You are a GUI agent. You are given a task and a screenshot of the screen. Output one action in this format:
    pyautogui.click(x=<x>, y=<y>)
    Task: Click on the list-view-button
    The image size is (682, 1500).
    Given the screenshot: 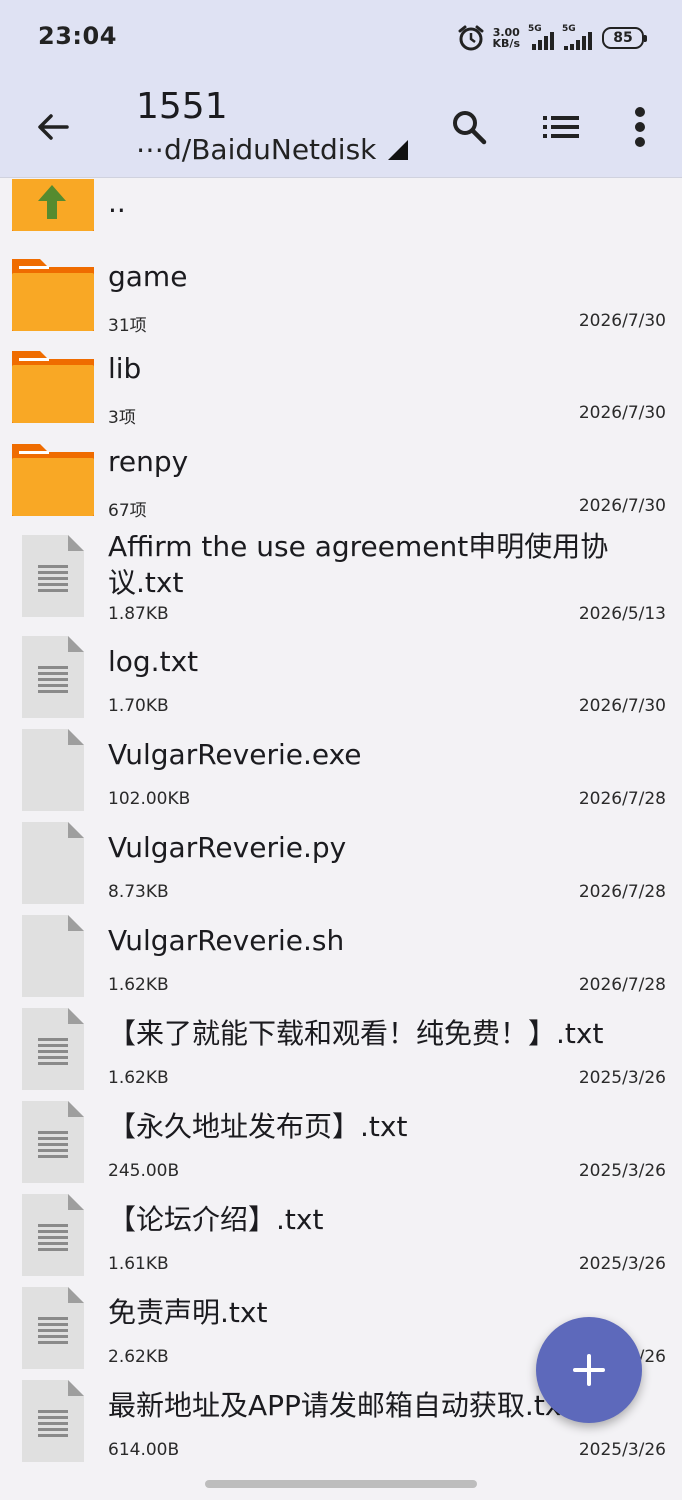 What is the action you would take?
    pyautogui.click(x=561, y=127)
    